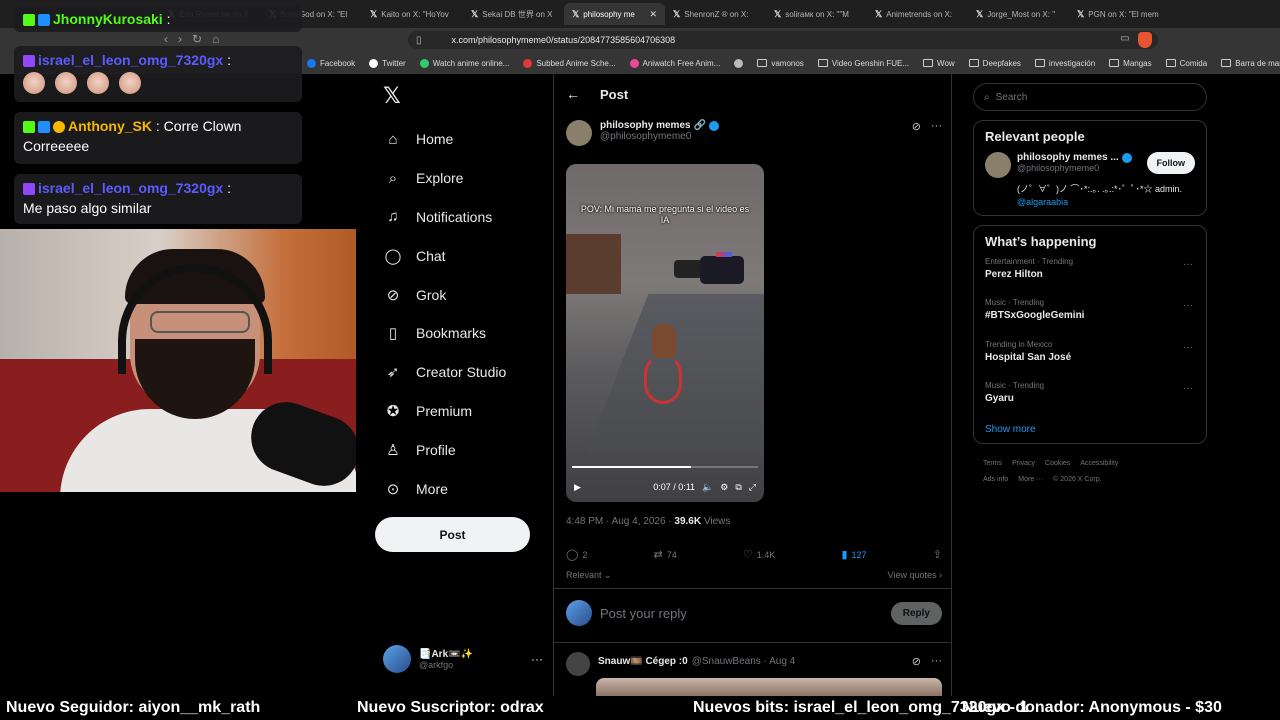  What do you see at coordinates (461, 178) in the screenshot?
I see `nav-item-explore: ⌕ Explore` at bounding box center [461, 178].